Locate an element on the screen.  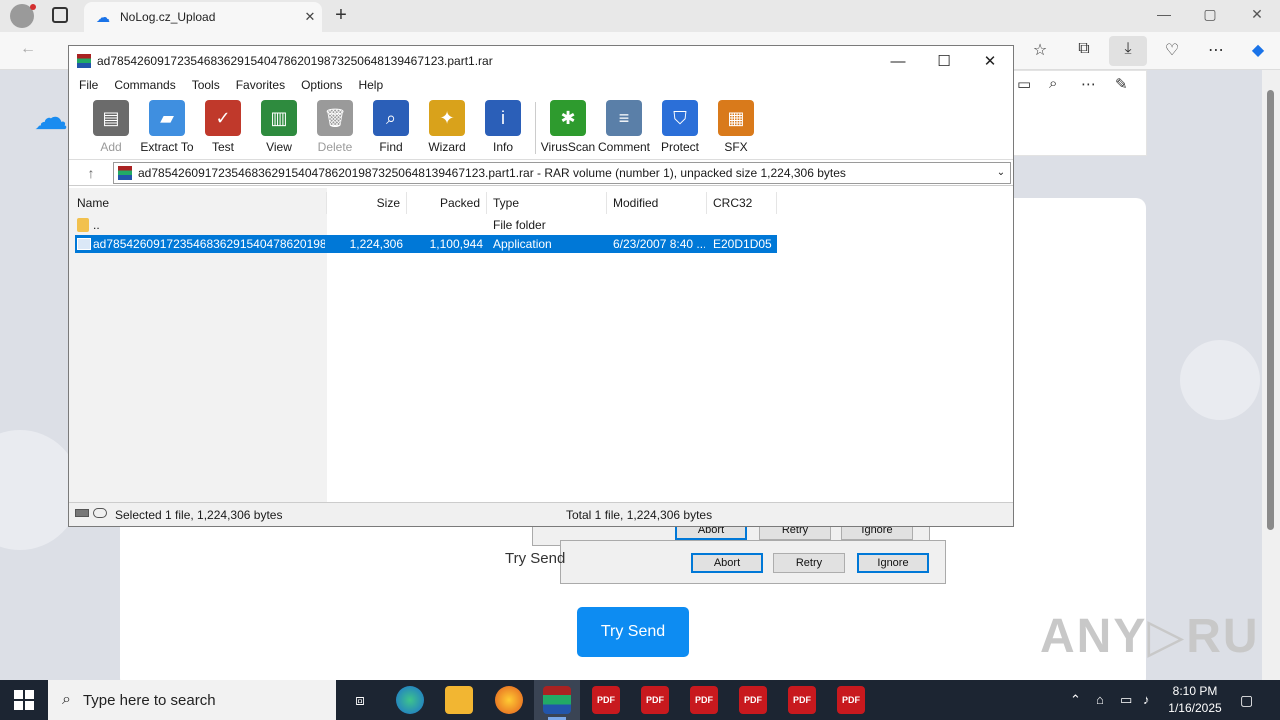
tool-sfx-button: ▦ SFX is located at coordinates (736, 125).